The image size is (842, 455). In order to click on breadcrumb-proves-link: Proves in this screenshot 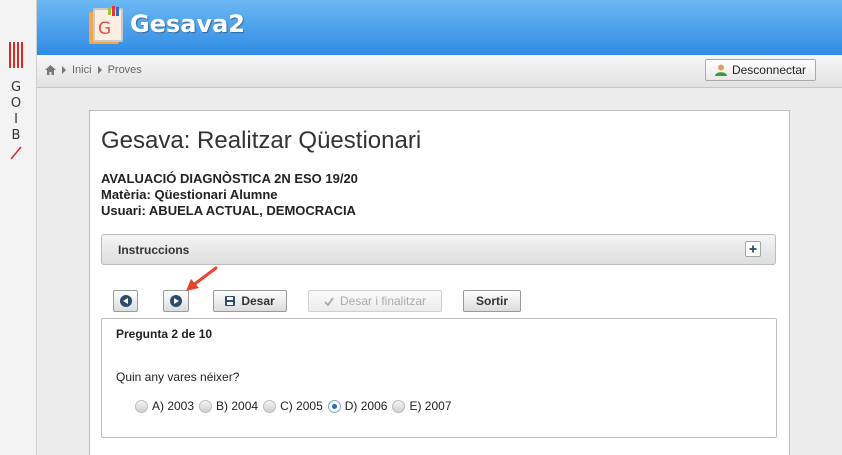, I will do `click(125, 70)`.